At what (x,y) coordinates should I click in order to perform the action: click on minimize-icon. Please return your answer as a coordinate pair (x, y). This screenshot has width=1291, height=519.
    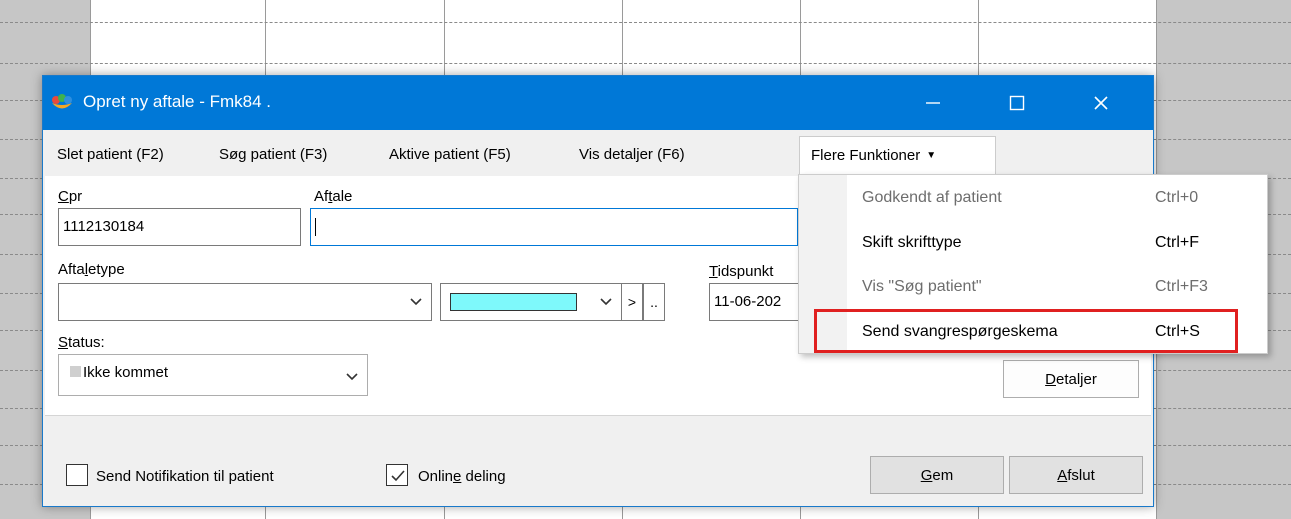
    Looking at the image, I should click on (933, 103).